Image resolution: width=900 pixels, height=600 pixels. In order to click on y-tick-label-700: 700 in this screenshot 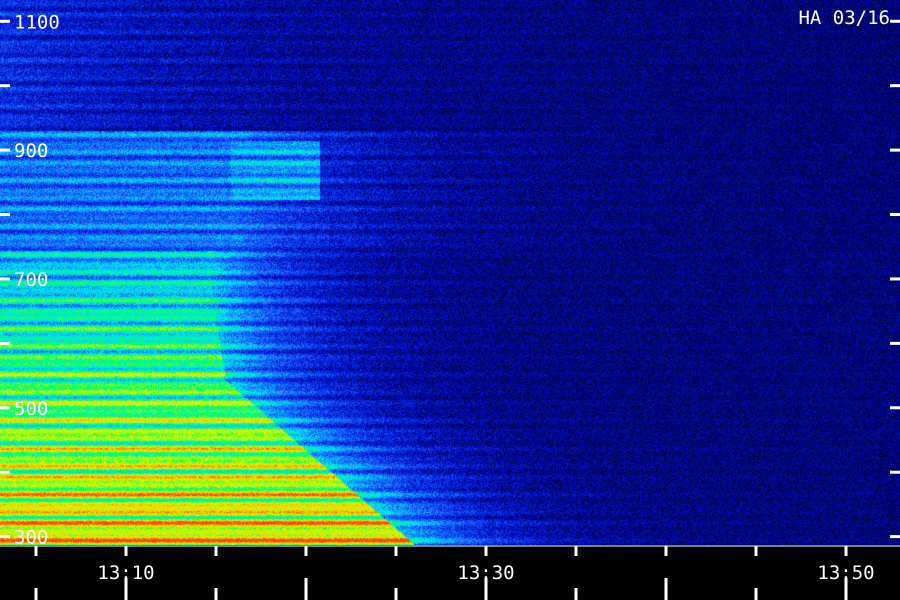, I will do `click(31, 280)`.